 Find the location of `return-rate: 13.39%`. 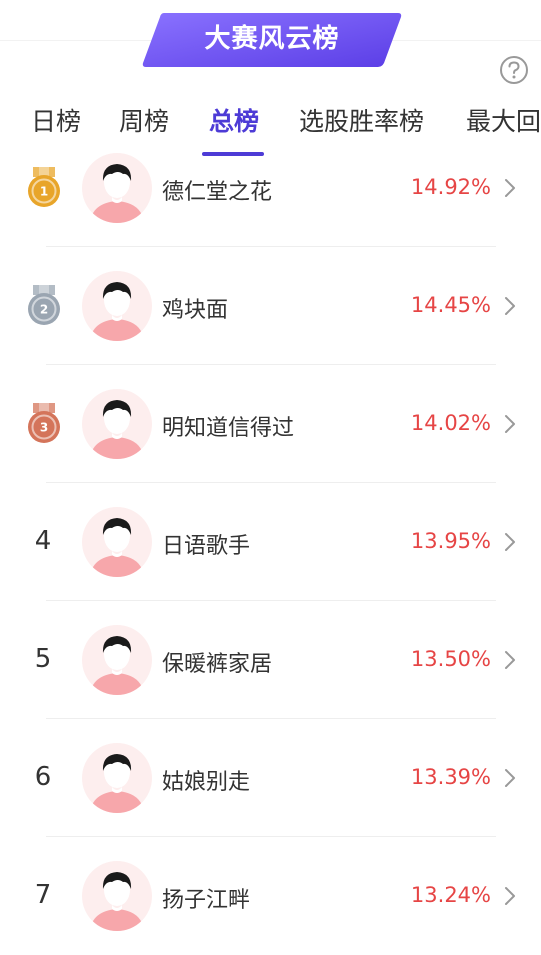

return-rate: 13.39% is located at coordinates (450, 777).